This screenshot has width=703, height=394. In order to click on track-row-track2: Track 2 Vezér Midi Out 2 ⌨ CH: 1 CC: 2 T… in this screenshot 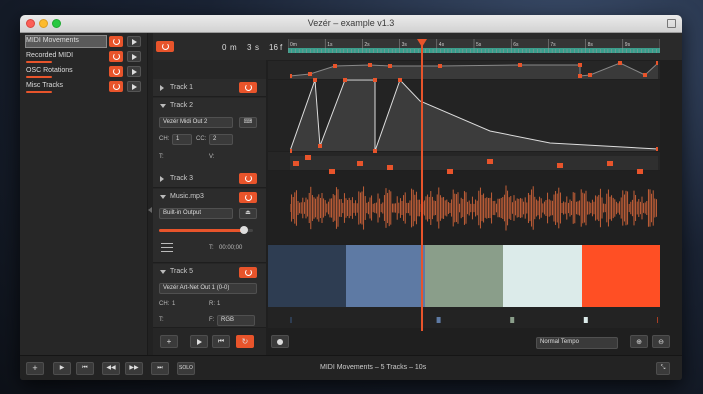, I will do `click(209, 138)`.